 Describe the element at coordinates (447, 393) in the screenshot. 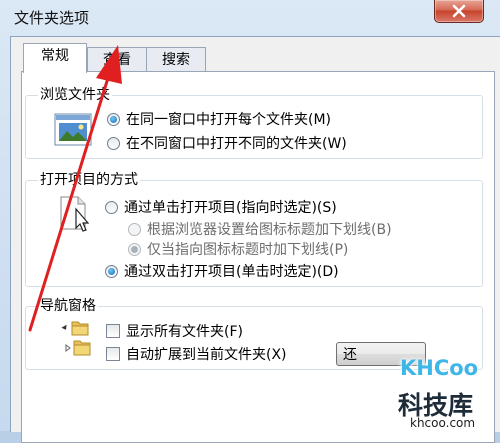

I see `watermark: KHCoo 科技库 khcoo.com` at that location.